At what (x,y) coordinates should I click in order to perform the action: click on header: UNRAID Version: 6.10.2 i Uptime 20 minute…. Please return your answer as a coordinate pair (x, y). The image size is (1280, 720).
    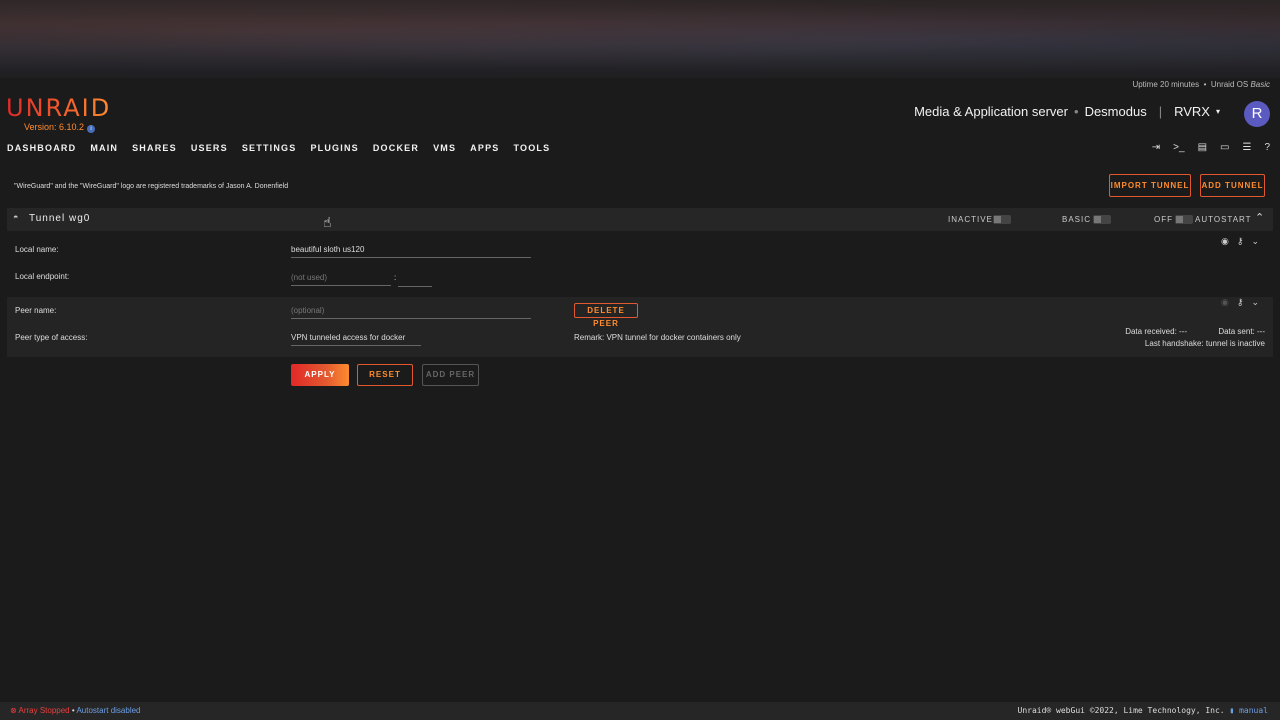
    Looking at the image, I should click on (640, 123).